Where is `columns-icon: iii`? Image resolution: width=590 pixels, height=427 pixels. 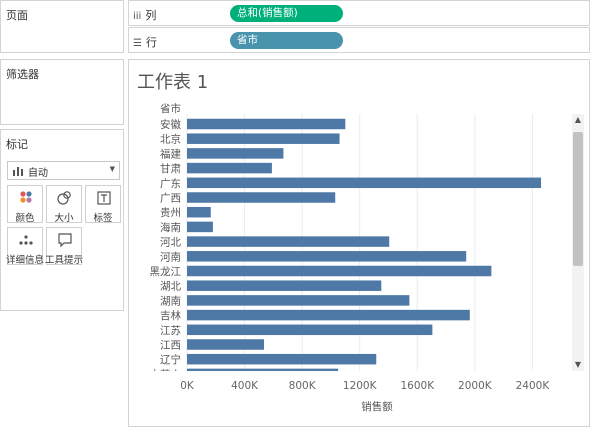 columns-icon: iii is located at coordinates (137, 16).